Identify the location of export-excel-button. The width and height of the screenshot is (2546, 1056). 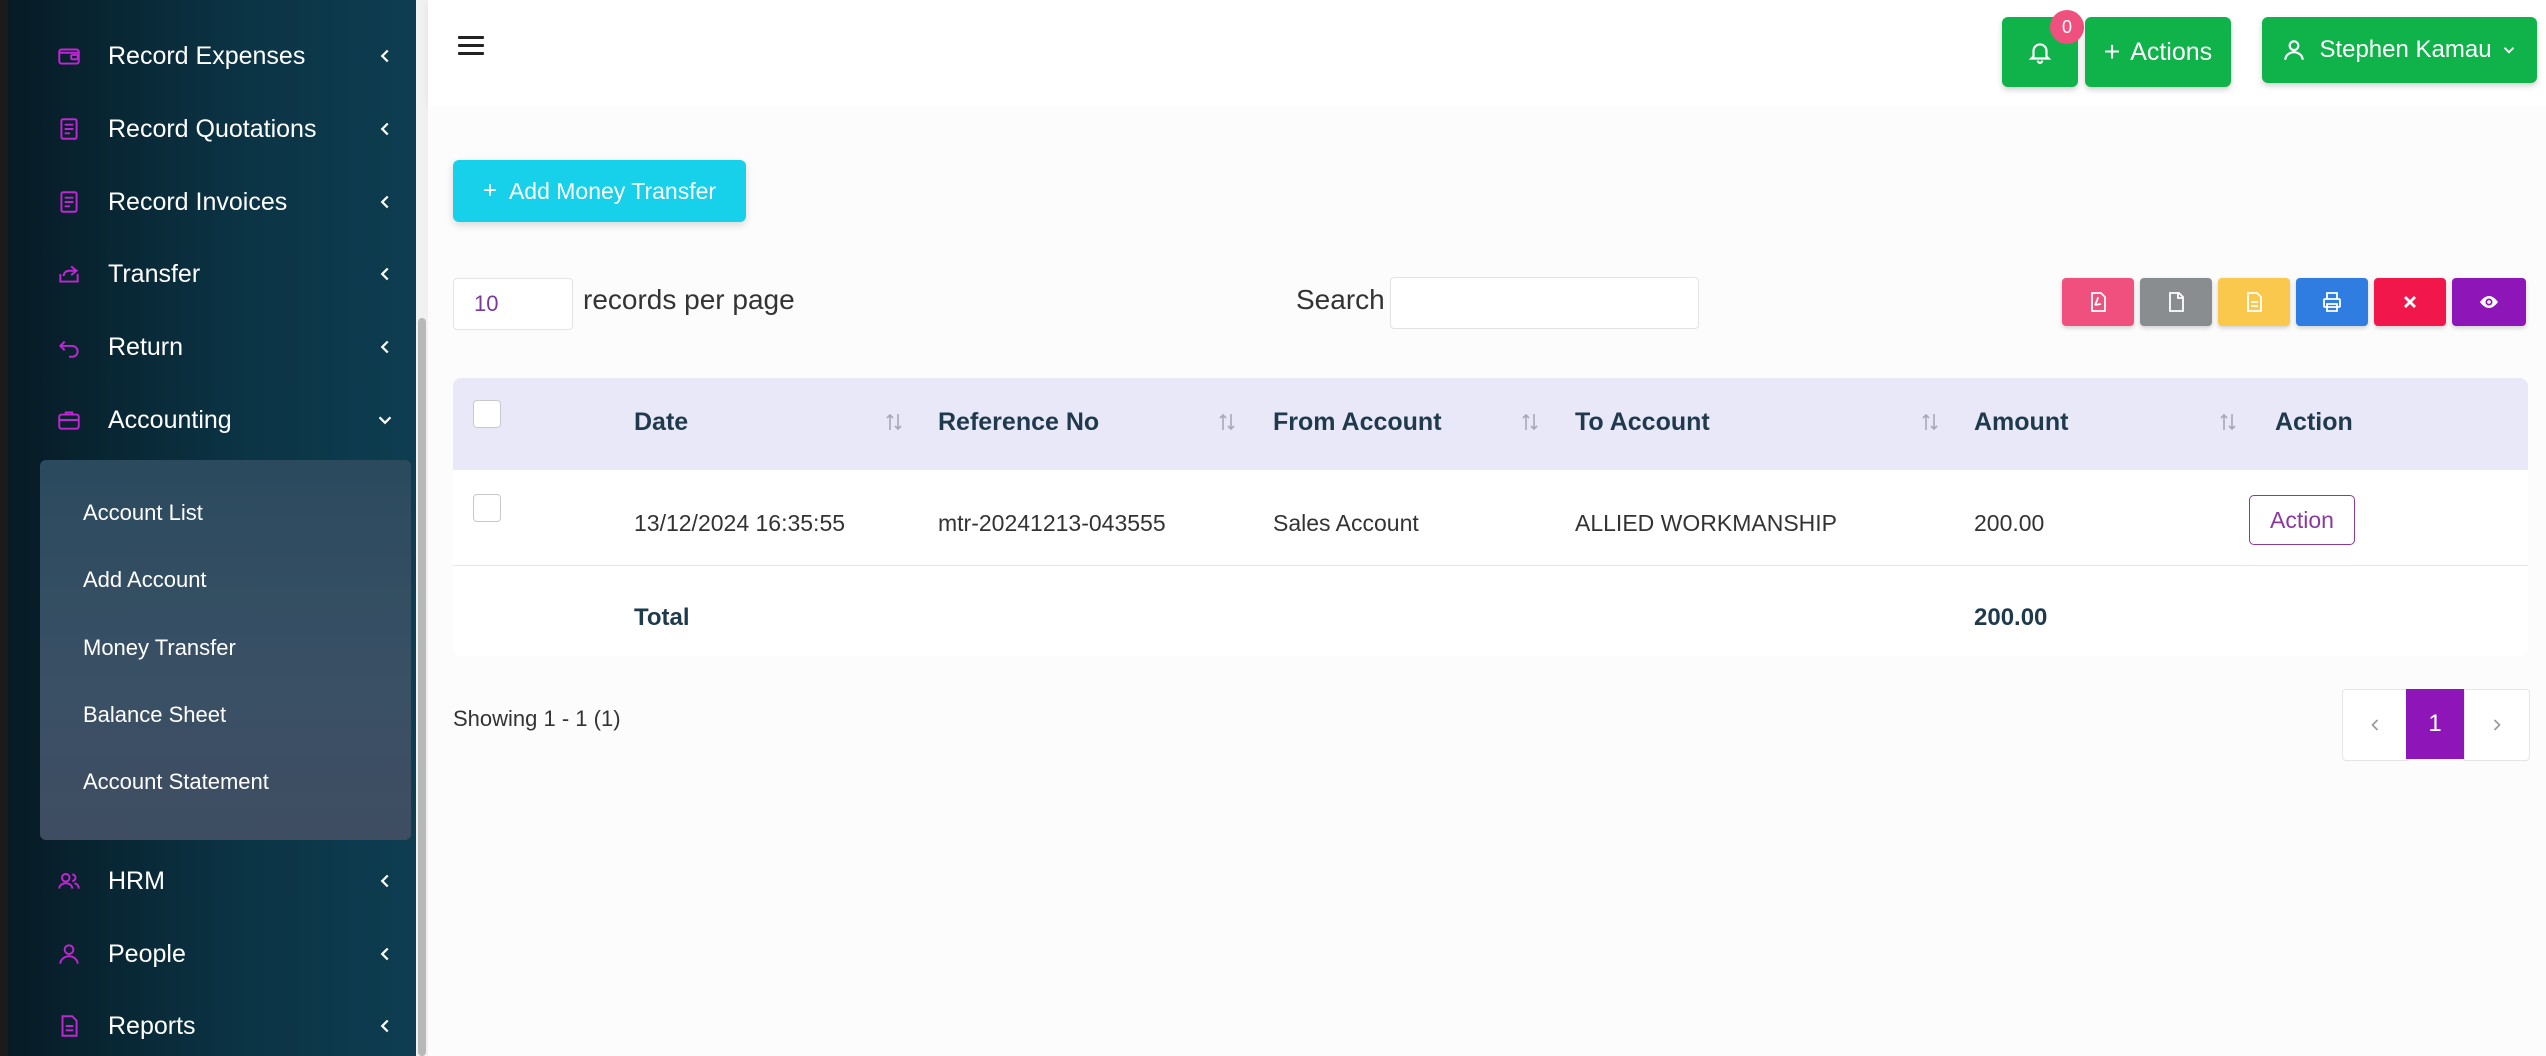
(2254, 302).